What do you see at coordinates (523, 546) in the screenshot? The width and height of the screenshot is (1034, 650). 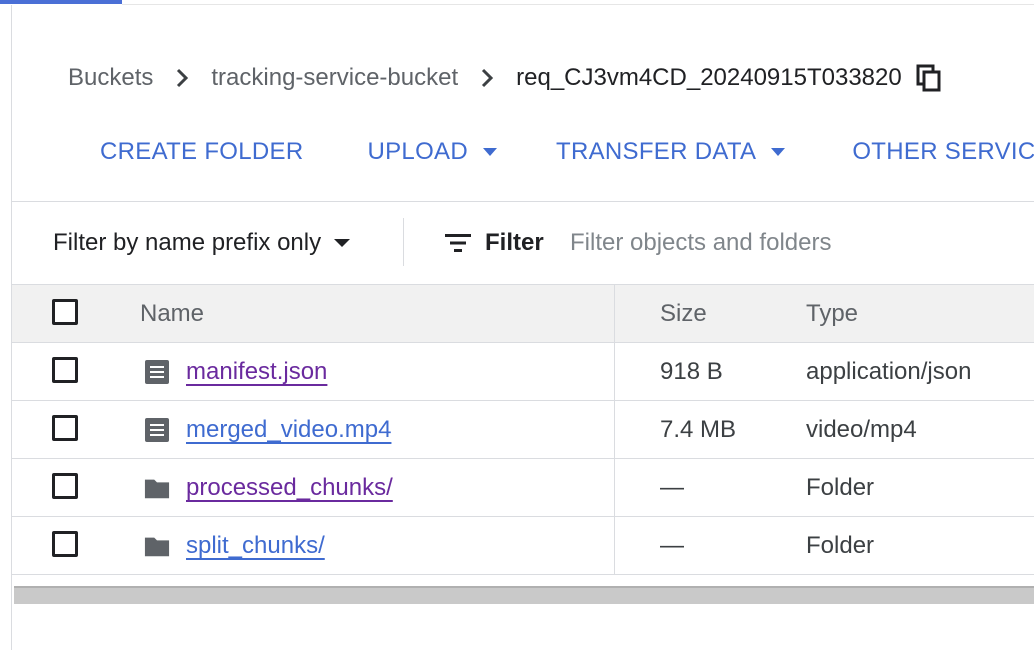 I see `table-row: split_chunks/ — Folder` at bounding box center [523, 546].